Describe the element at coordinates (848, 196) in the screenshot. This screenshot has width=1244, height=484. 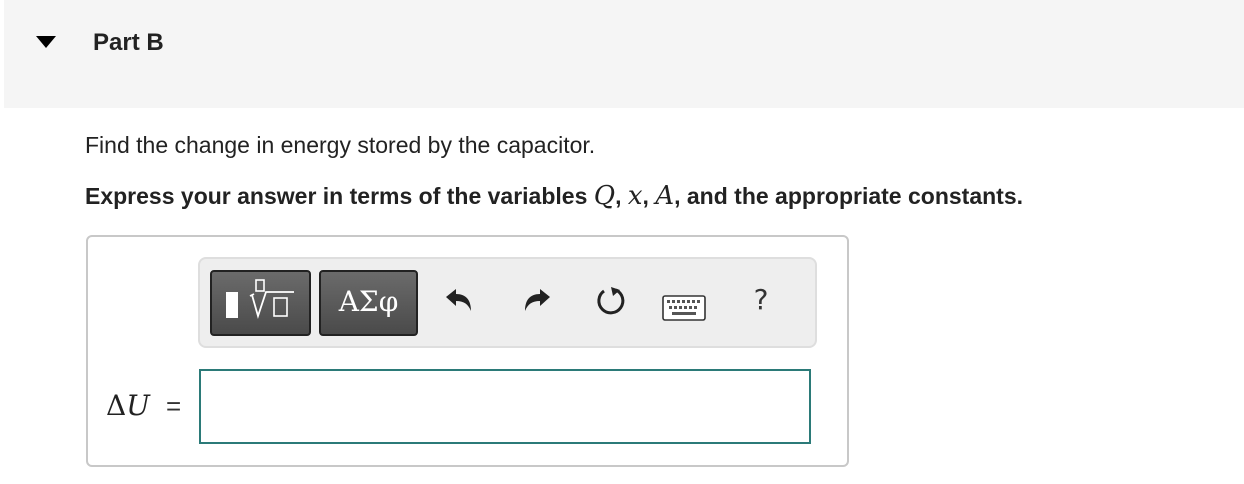
I see `instructions-tail: , and the appropriate constants.` at that location.